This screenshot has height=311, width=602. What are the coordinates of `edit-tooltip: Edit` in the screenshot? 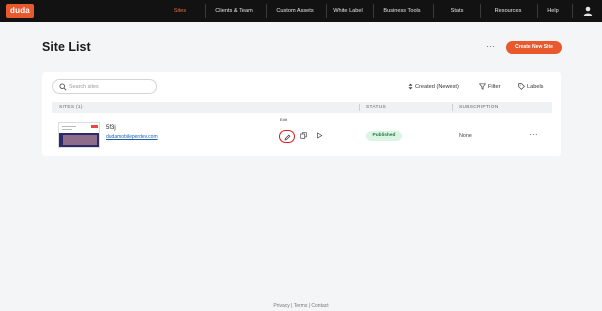 It's located at (283, 119).